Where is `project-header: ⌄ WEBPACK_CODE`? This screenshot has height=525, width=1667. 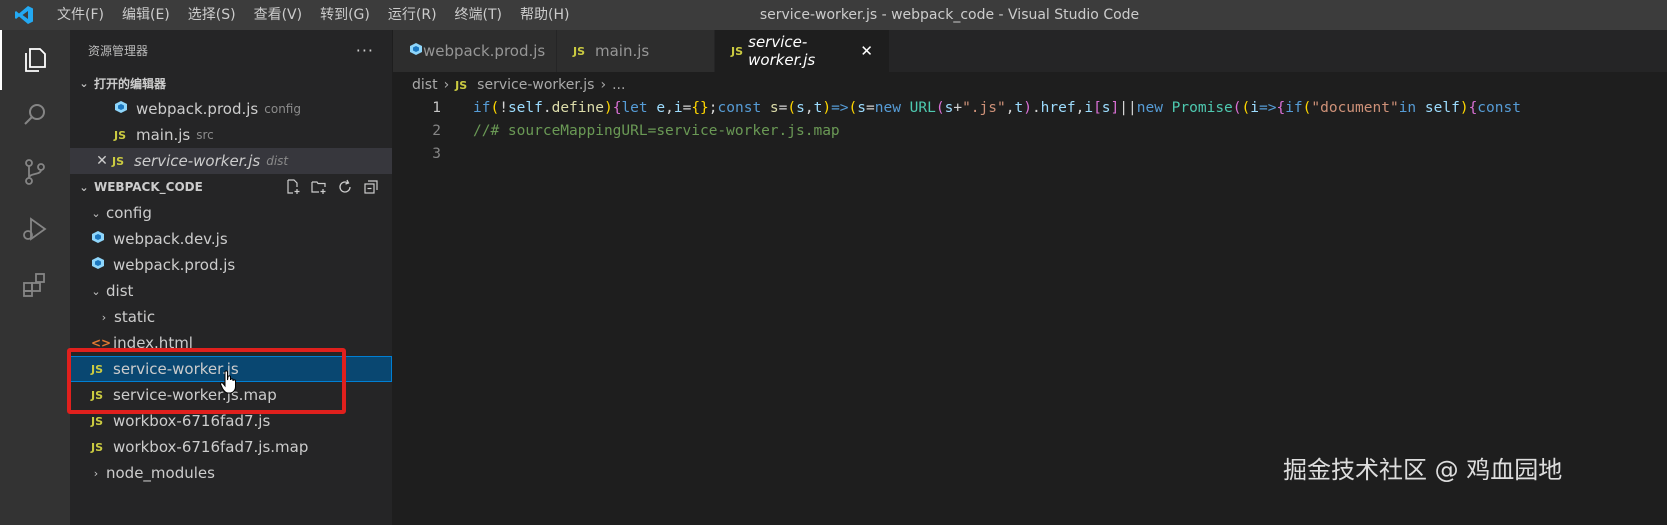 project-header: ⌄ WEBPACK_CODE is located at coordinates (231, 187).